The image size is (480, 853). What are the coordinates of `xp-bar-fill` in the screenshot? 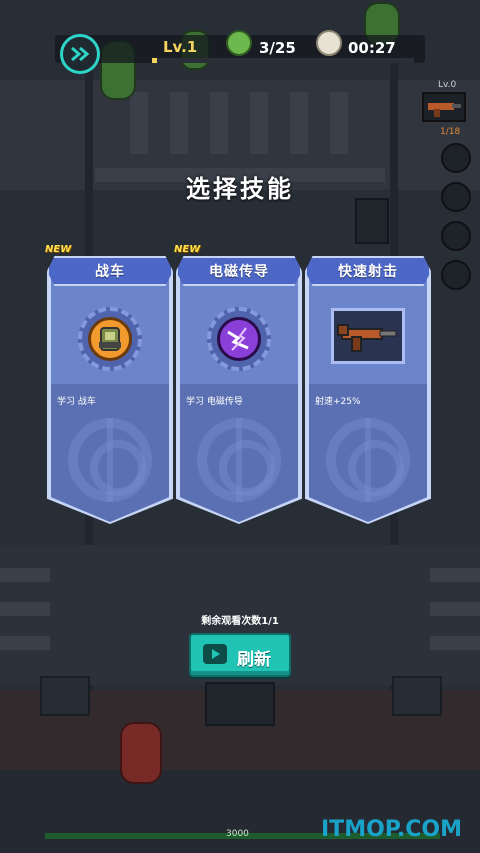 It's located at (155, 60).